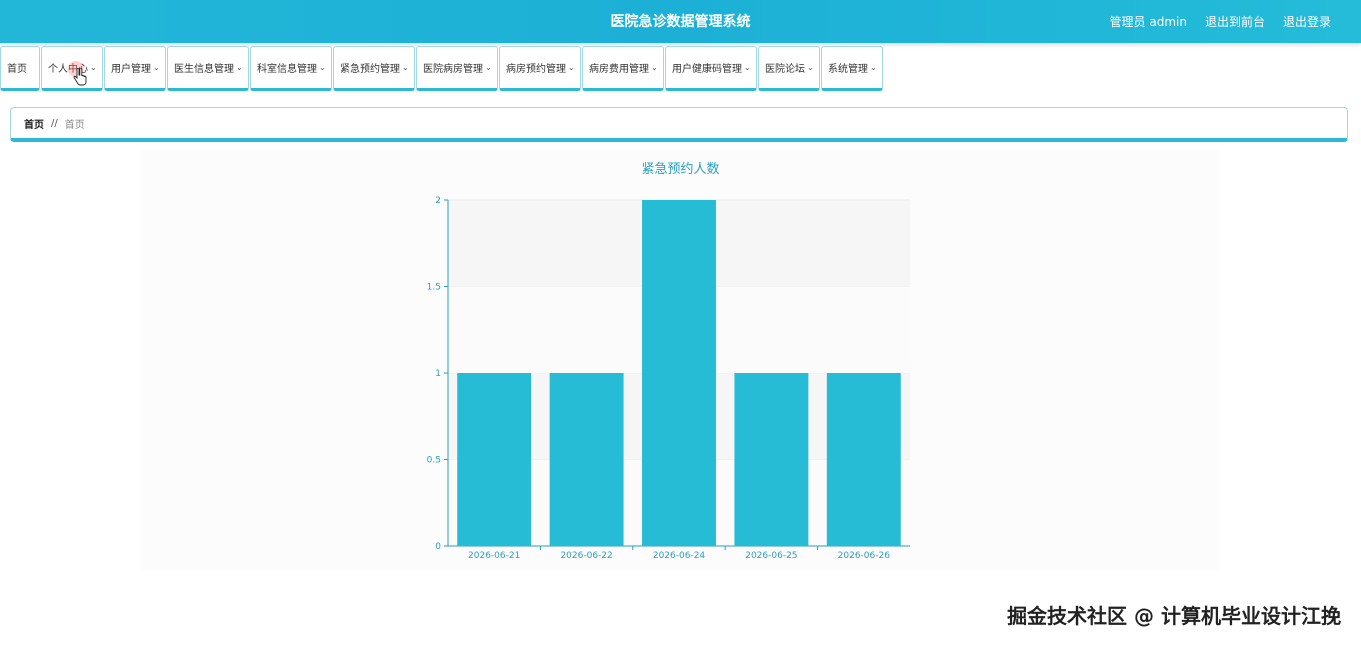 This screenshot has width=1361, height=649. I want to click on x-tick-label: 2026-06-26, so click(864, 556).